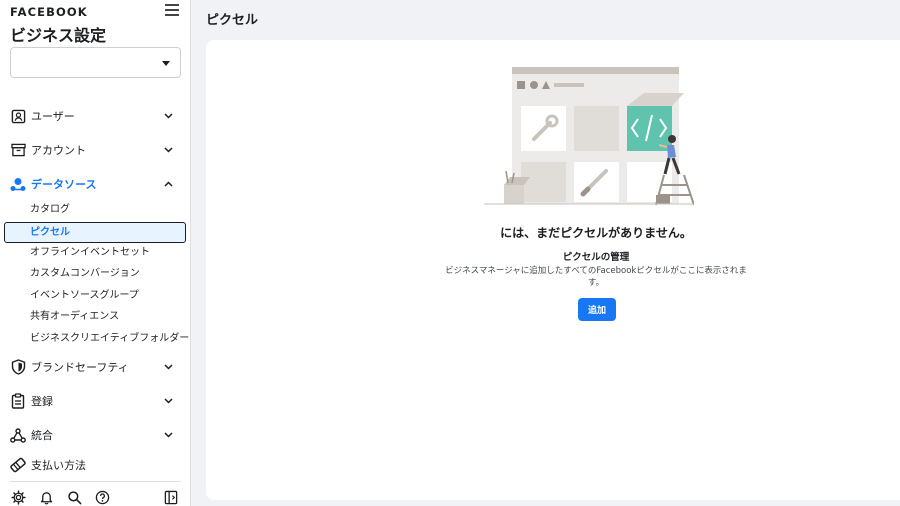 The height and width of the screenshot is (506, 900). I want to click on hamburger-menu-icon, so click(172, 10).